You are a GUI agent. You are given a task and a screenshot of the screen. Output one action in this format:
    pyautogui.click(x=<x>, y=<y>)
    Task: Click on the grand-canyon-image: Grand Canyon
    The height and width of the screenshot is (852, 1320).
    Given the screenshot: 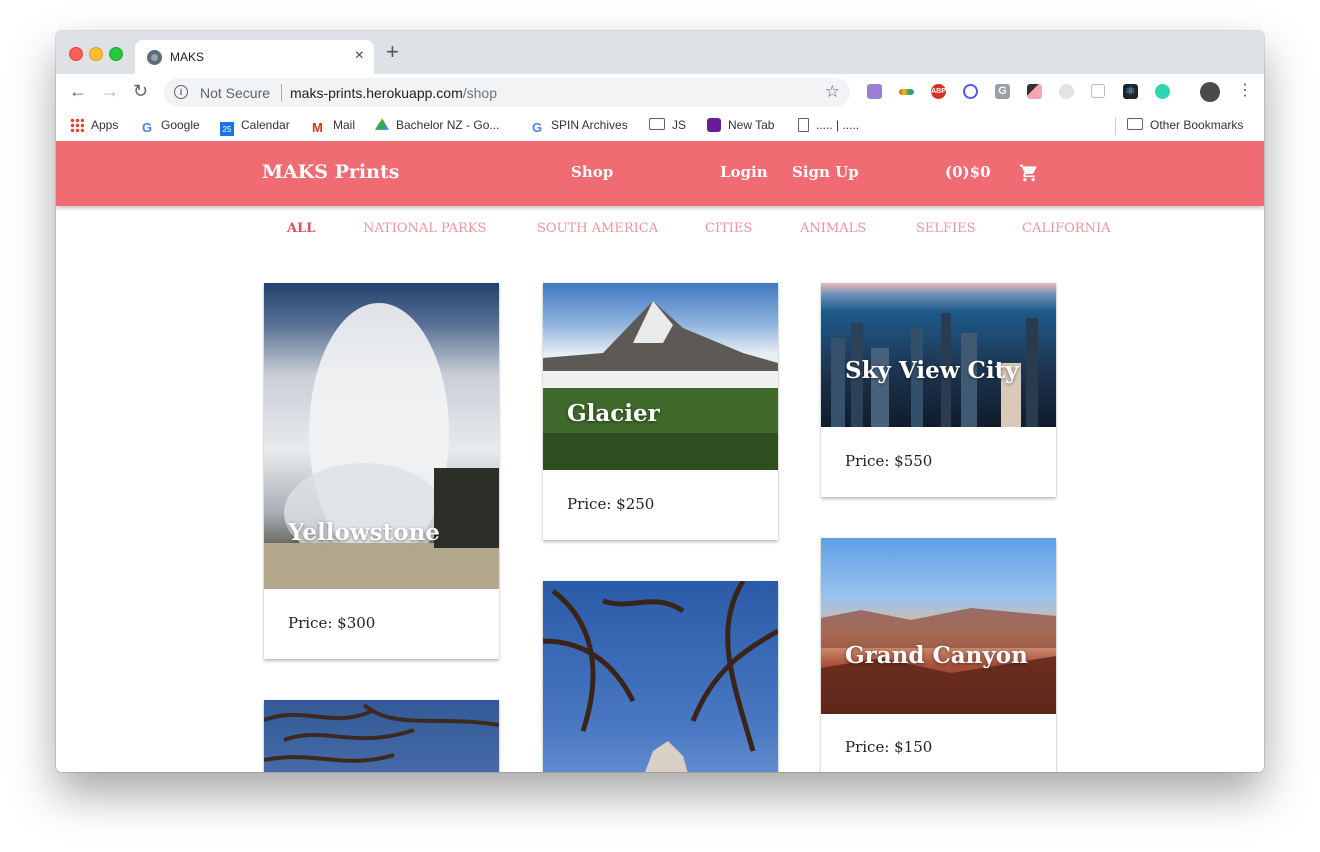 What is the action you would take?
    pyautogui.click(x=938, y=626)
    